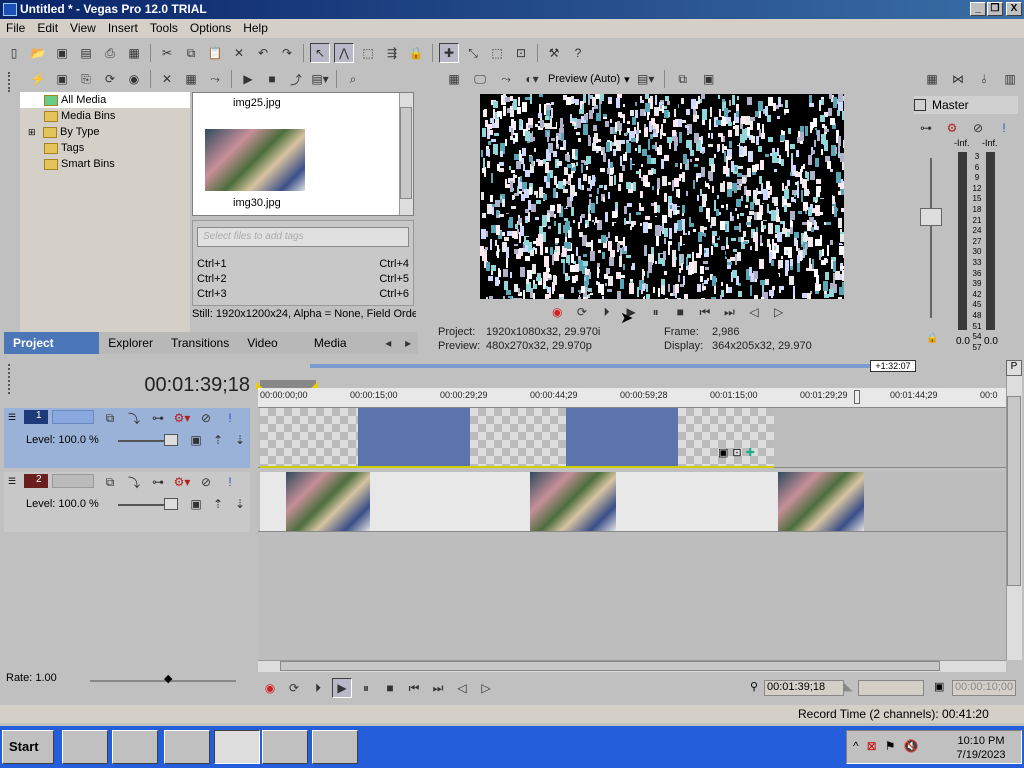 The image size is (1024, 768). Describe the element at coordinates (200, 343) in the screenshot. I see `tab-transitions: Transitions` at that location.